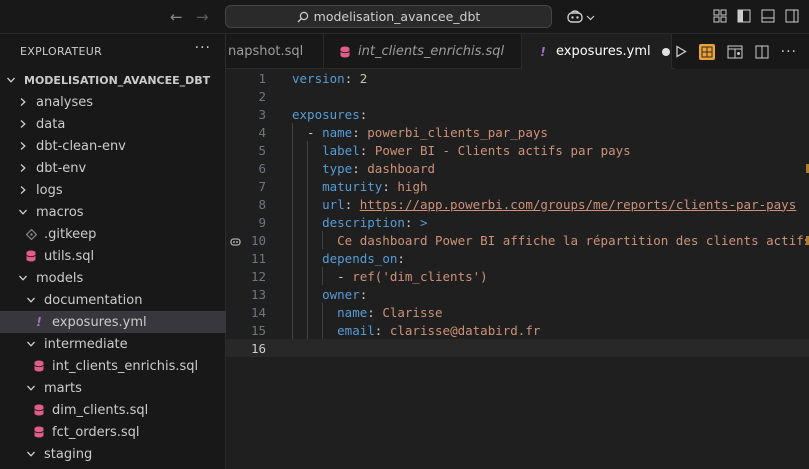  What do you see at coordinates (125, 366) in the screenshot?
I see `tree-item-label: int_clients_enrichis.sql` at bounding box center [125, 366].